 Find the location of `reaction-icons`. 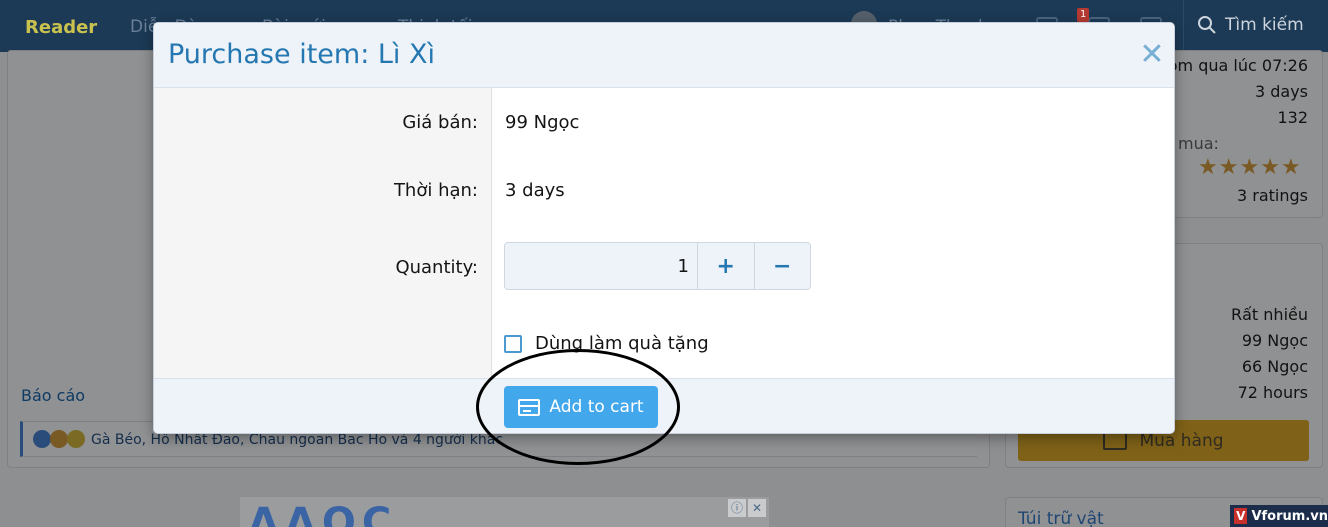

reaction-icons is located at coordinates (59, 439).